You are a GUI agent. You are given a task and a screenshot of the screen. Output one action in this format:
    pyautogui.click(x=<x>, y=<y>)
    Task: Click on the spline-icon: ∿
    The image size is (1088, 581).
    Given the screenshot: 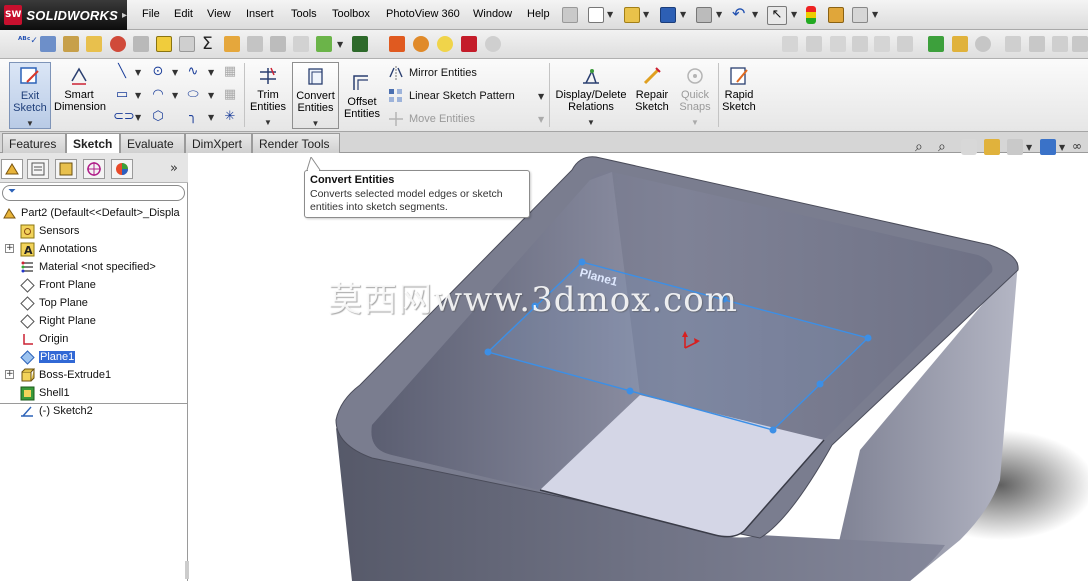 What is the action you would take?
    pyautogui.click(x=193, y=72)
    